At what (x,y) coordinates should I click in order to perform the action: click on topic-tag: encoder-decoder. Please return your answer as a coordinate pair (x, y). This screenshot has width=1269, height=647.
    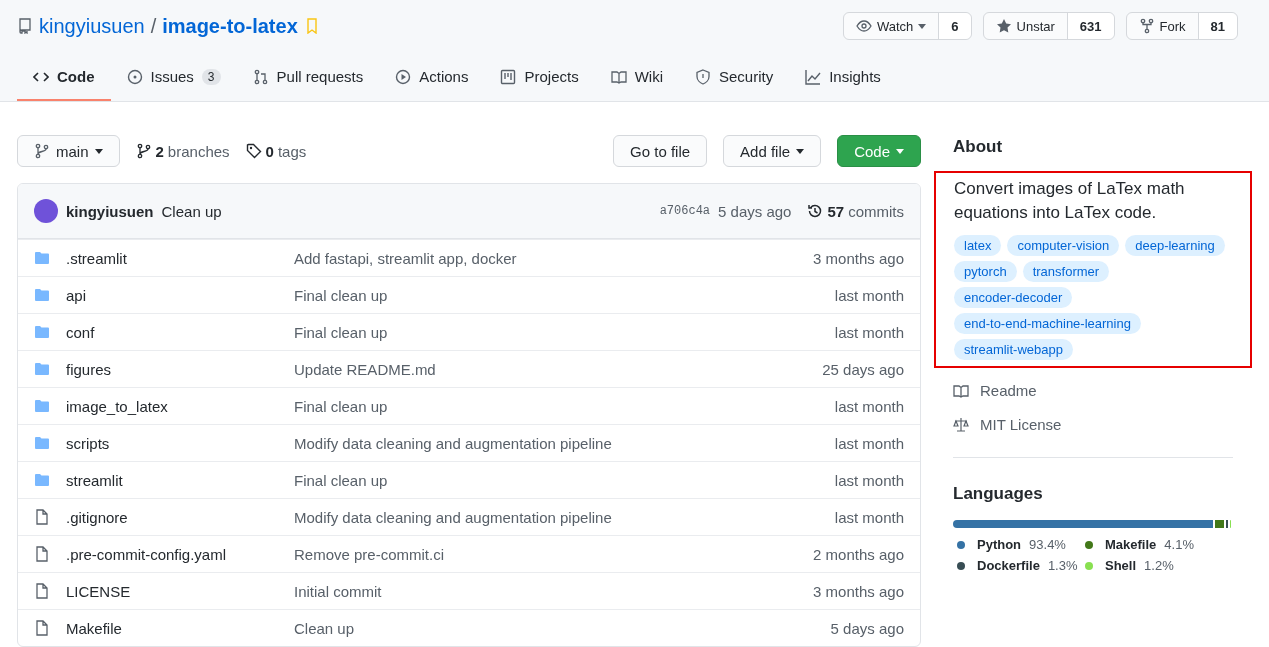
    Looking at the image, I should click on (1013, 297).